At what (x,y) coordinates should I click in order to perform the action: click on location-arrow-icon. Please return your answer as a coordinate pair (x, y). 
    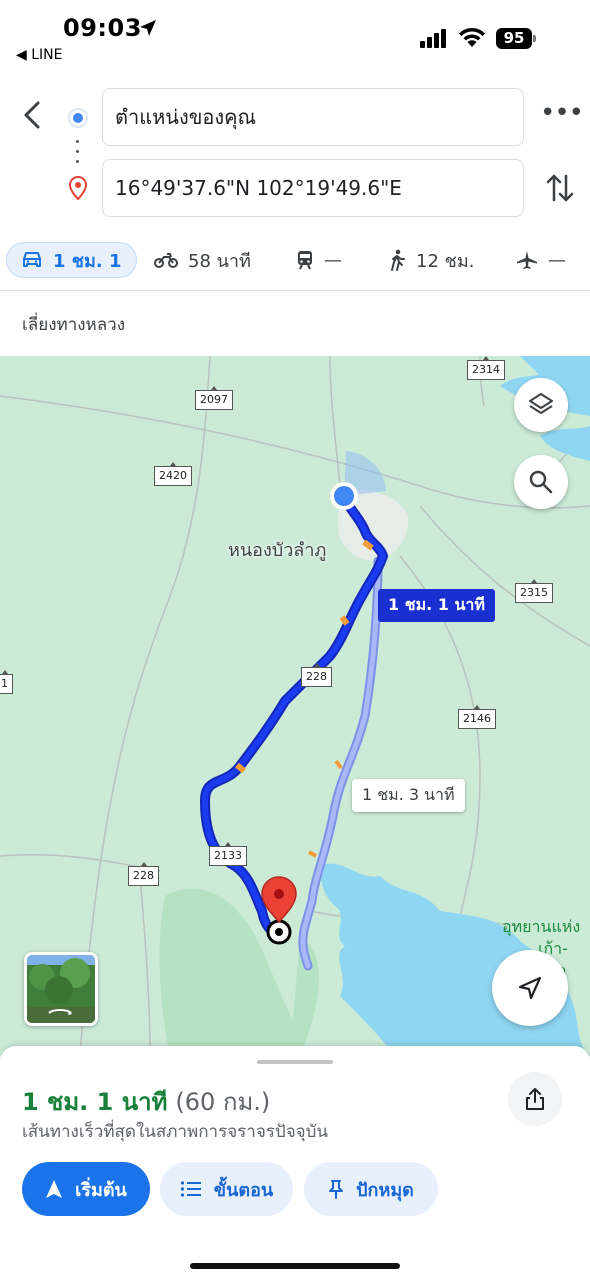
    Looking at the image, I should click on (148, 28).